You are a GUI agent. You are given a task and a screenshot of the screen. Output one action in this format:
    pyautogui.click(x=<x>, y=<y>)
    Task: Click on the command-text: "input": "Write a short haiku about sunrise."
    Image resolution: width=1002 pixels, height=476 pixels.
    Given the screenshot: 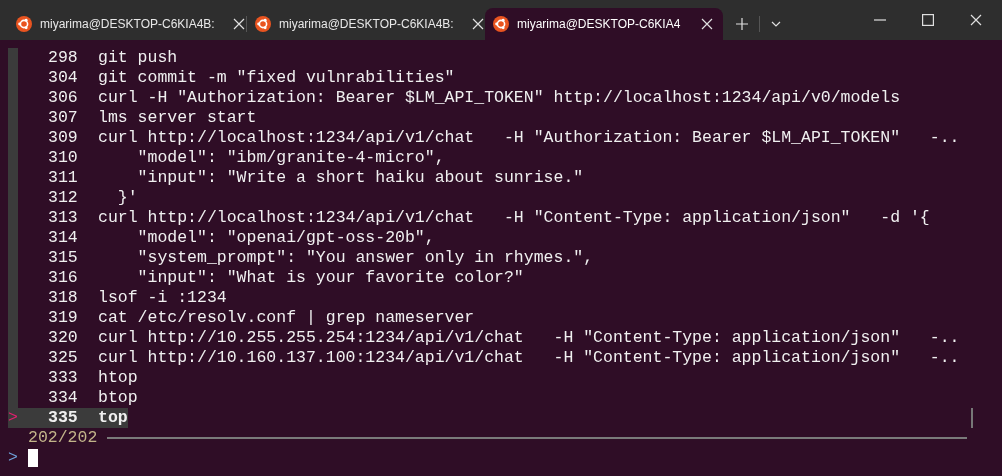 What is the action you would take?
    pyautogui.click(x=360, y=178)
    